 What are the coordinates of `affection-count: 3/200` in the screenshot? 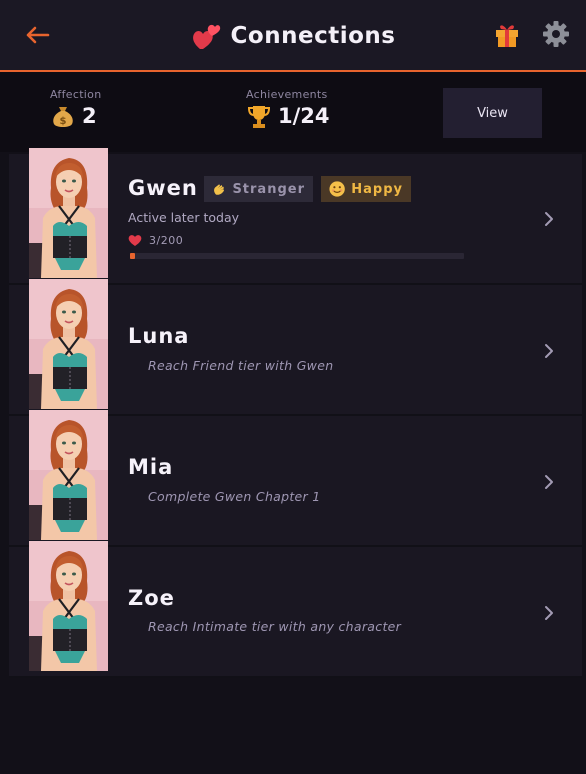 It's located at (166, 240).